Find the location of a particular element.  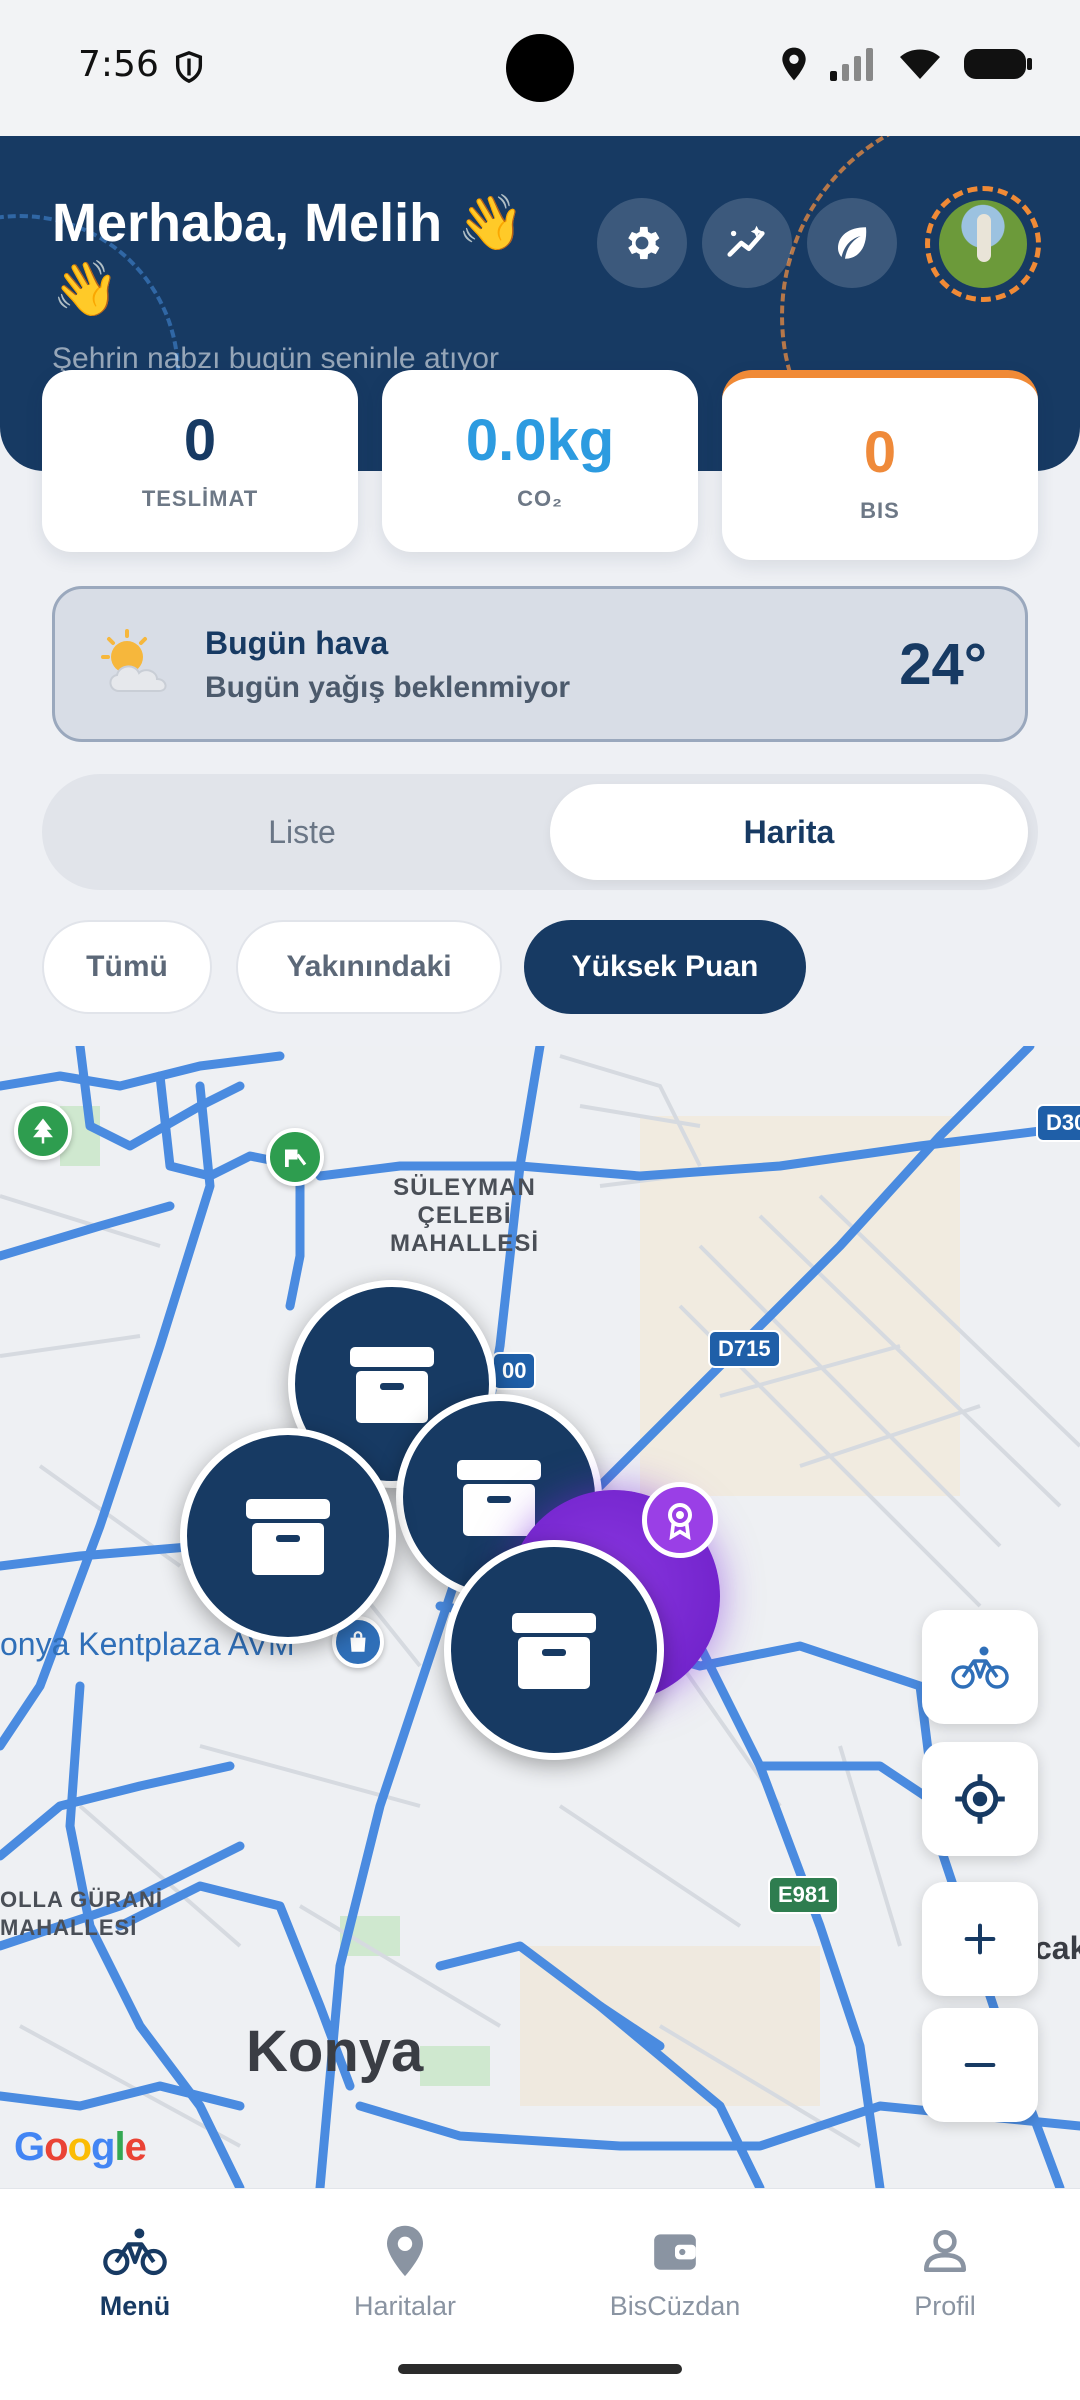

recreation-poi-icon is located at coordinates (295, 1157).